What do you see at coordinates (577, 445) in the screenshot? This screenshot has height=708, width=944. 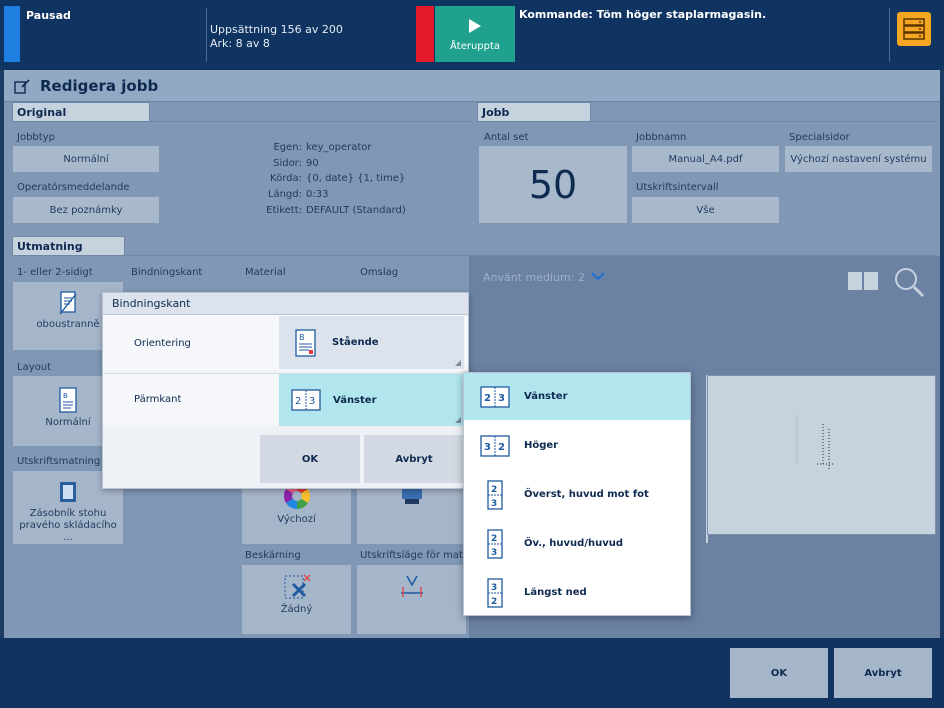 I see `dropdown-item-right: 32 Höger` at bounding box center [577, 445].